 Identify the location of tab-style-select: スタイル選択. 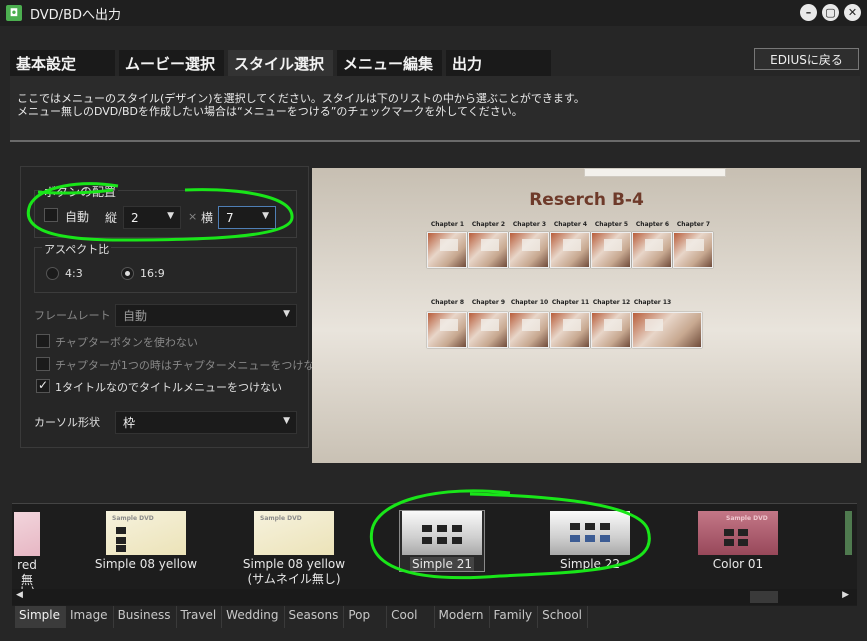
(280, 63).